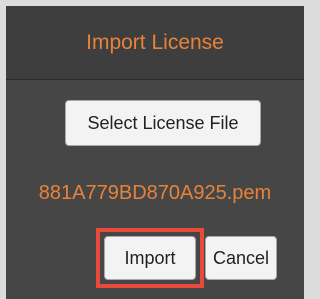 This screenshot has height=299, width=320. What do you see at coordinates (155, 193) in the screenshot?
I see `selected-file-name: 881A779BD870A925.pem` at bounding box center [155, 193].